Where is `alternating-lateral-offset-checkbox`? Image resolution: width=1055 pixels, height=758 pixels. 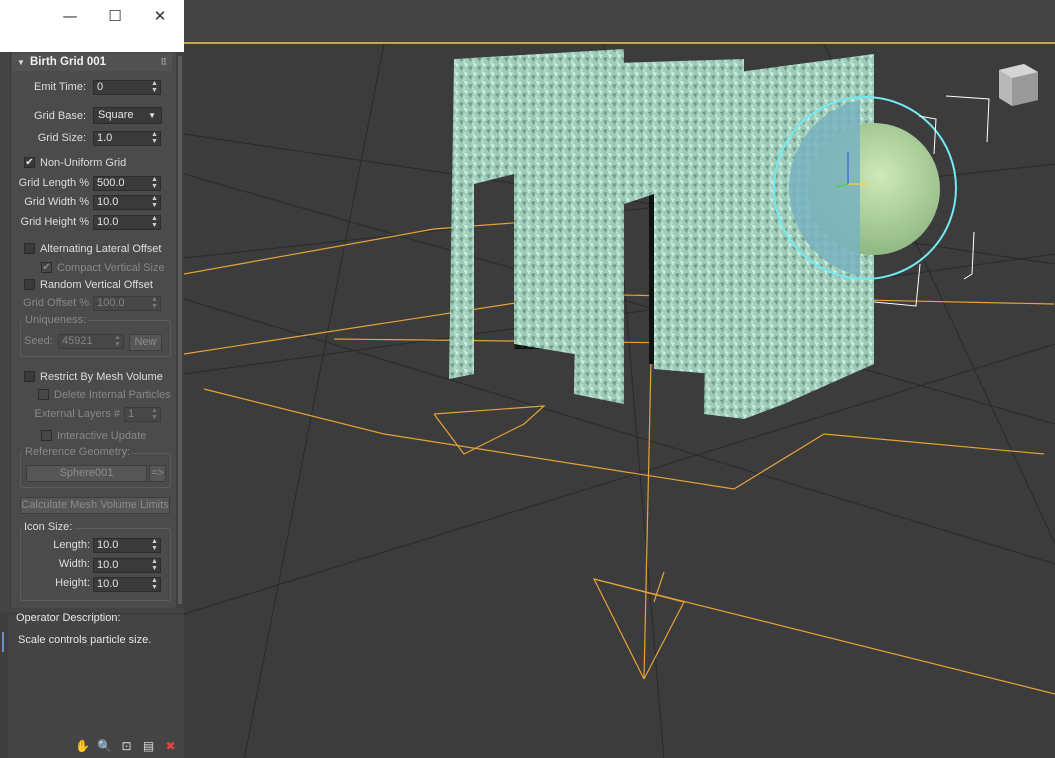
alternating-lateral-offset-checkbox is located at coordinates (29, 248).